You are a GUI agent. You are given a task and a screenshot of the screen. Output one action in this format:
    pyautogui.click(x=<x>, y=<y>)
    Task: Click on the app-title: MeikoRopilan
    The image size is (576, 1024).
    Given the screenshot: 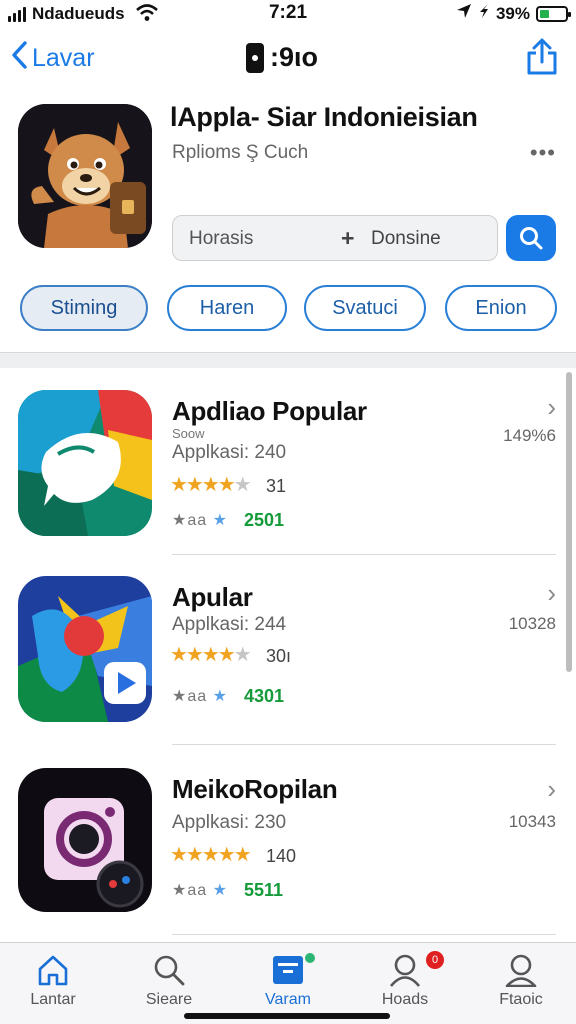 What is the action you would take?
    pyautogui.click(x=255, y=789)
    